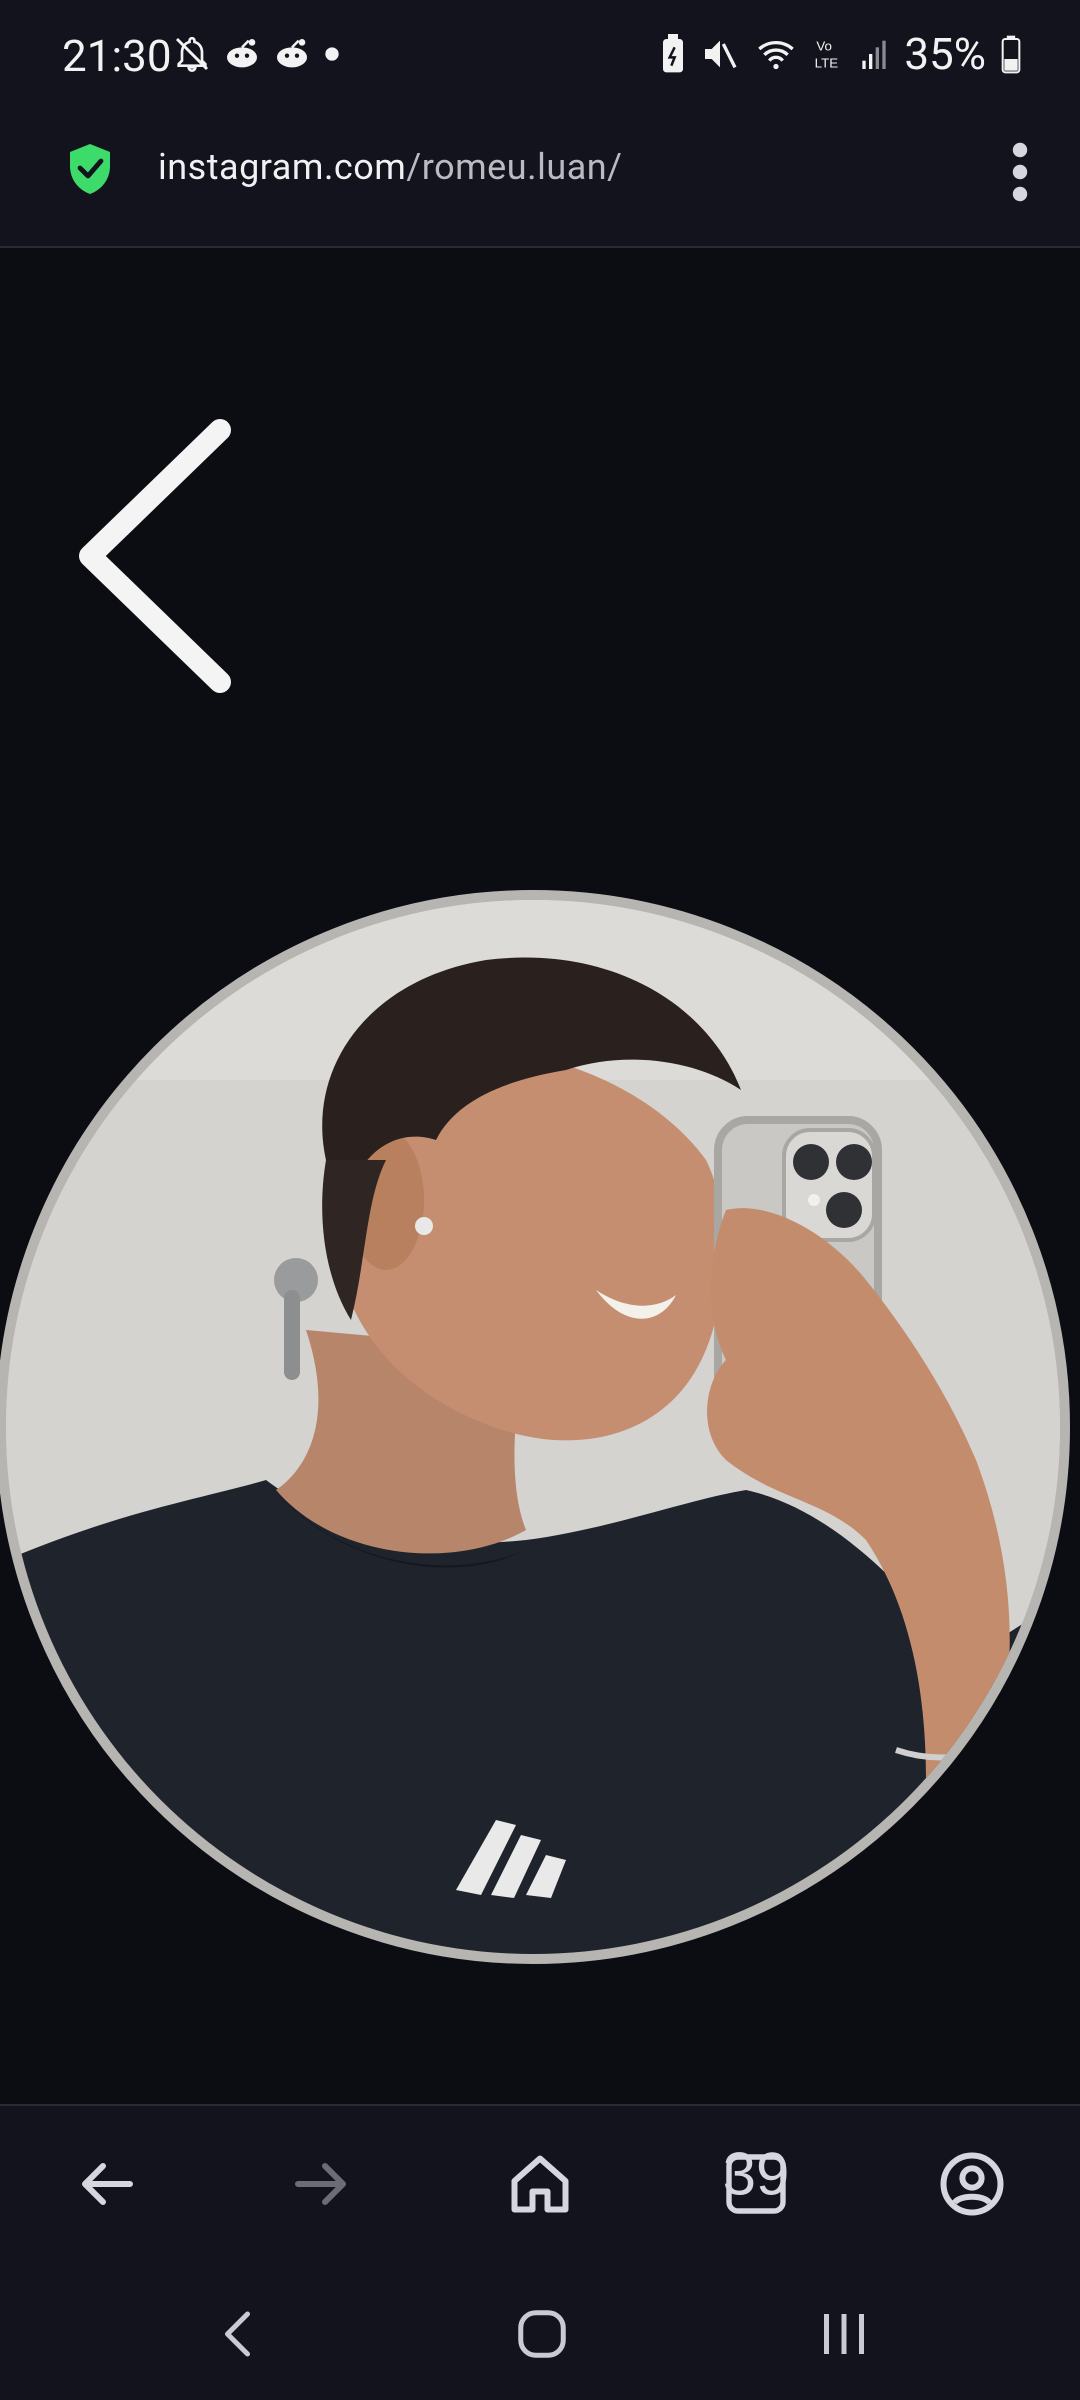 The width and height of the screenshot is (1080, 2400). Describe the element at coordinates (159, 556) in the screenshot. I see `chevron-left-icon` at that location.